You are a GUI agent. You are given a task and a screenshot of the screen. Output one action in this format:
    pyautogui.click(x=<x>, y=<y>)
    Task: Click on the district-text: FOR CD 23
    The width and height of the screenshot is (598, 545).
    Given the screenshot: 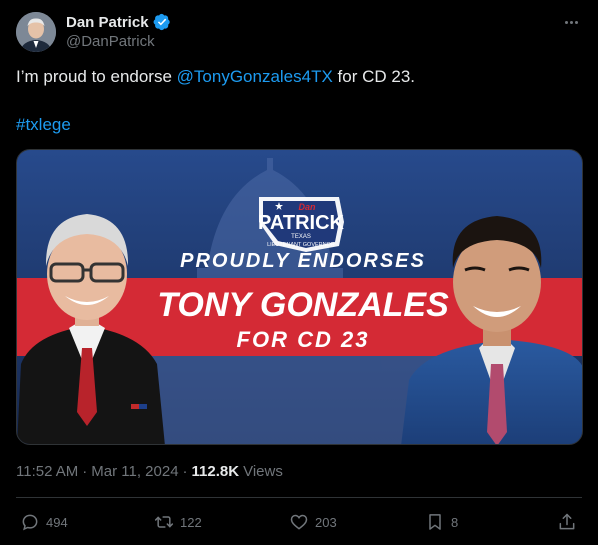 What is the action you would take?
    pyautogui.click(x=303, y=339)
    